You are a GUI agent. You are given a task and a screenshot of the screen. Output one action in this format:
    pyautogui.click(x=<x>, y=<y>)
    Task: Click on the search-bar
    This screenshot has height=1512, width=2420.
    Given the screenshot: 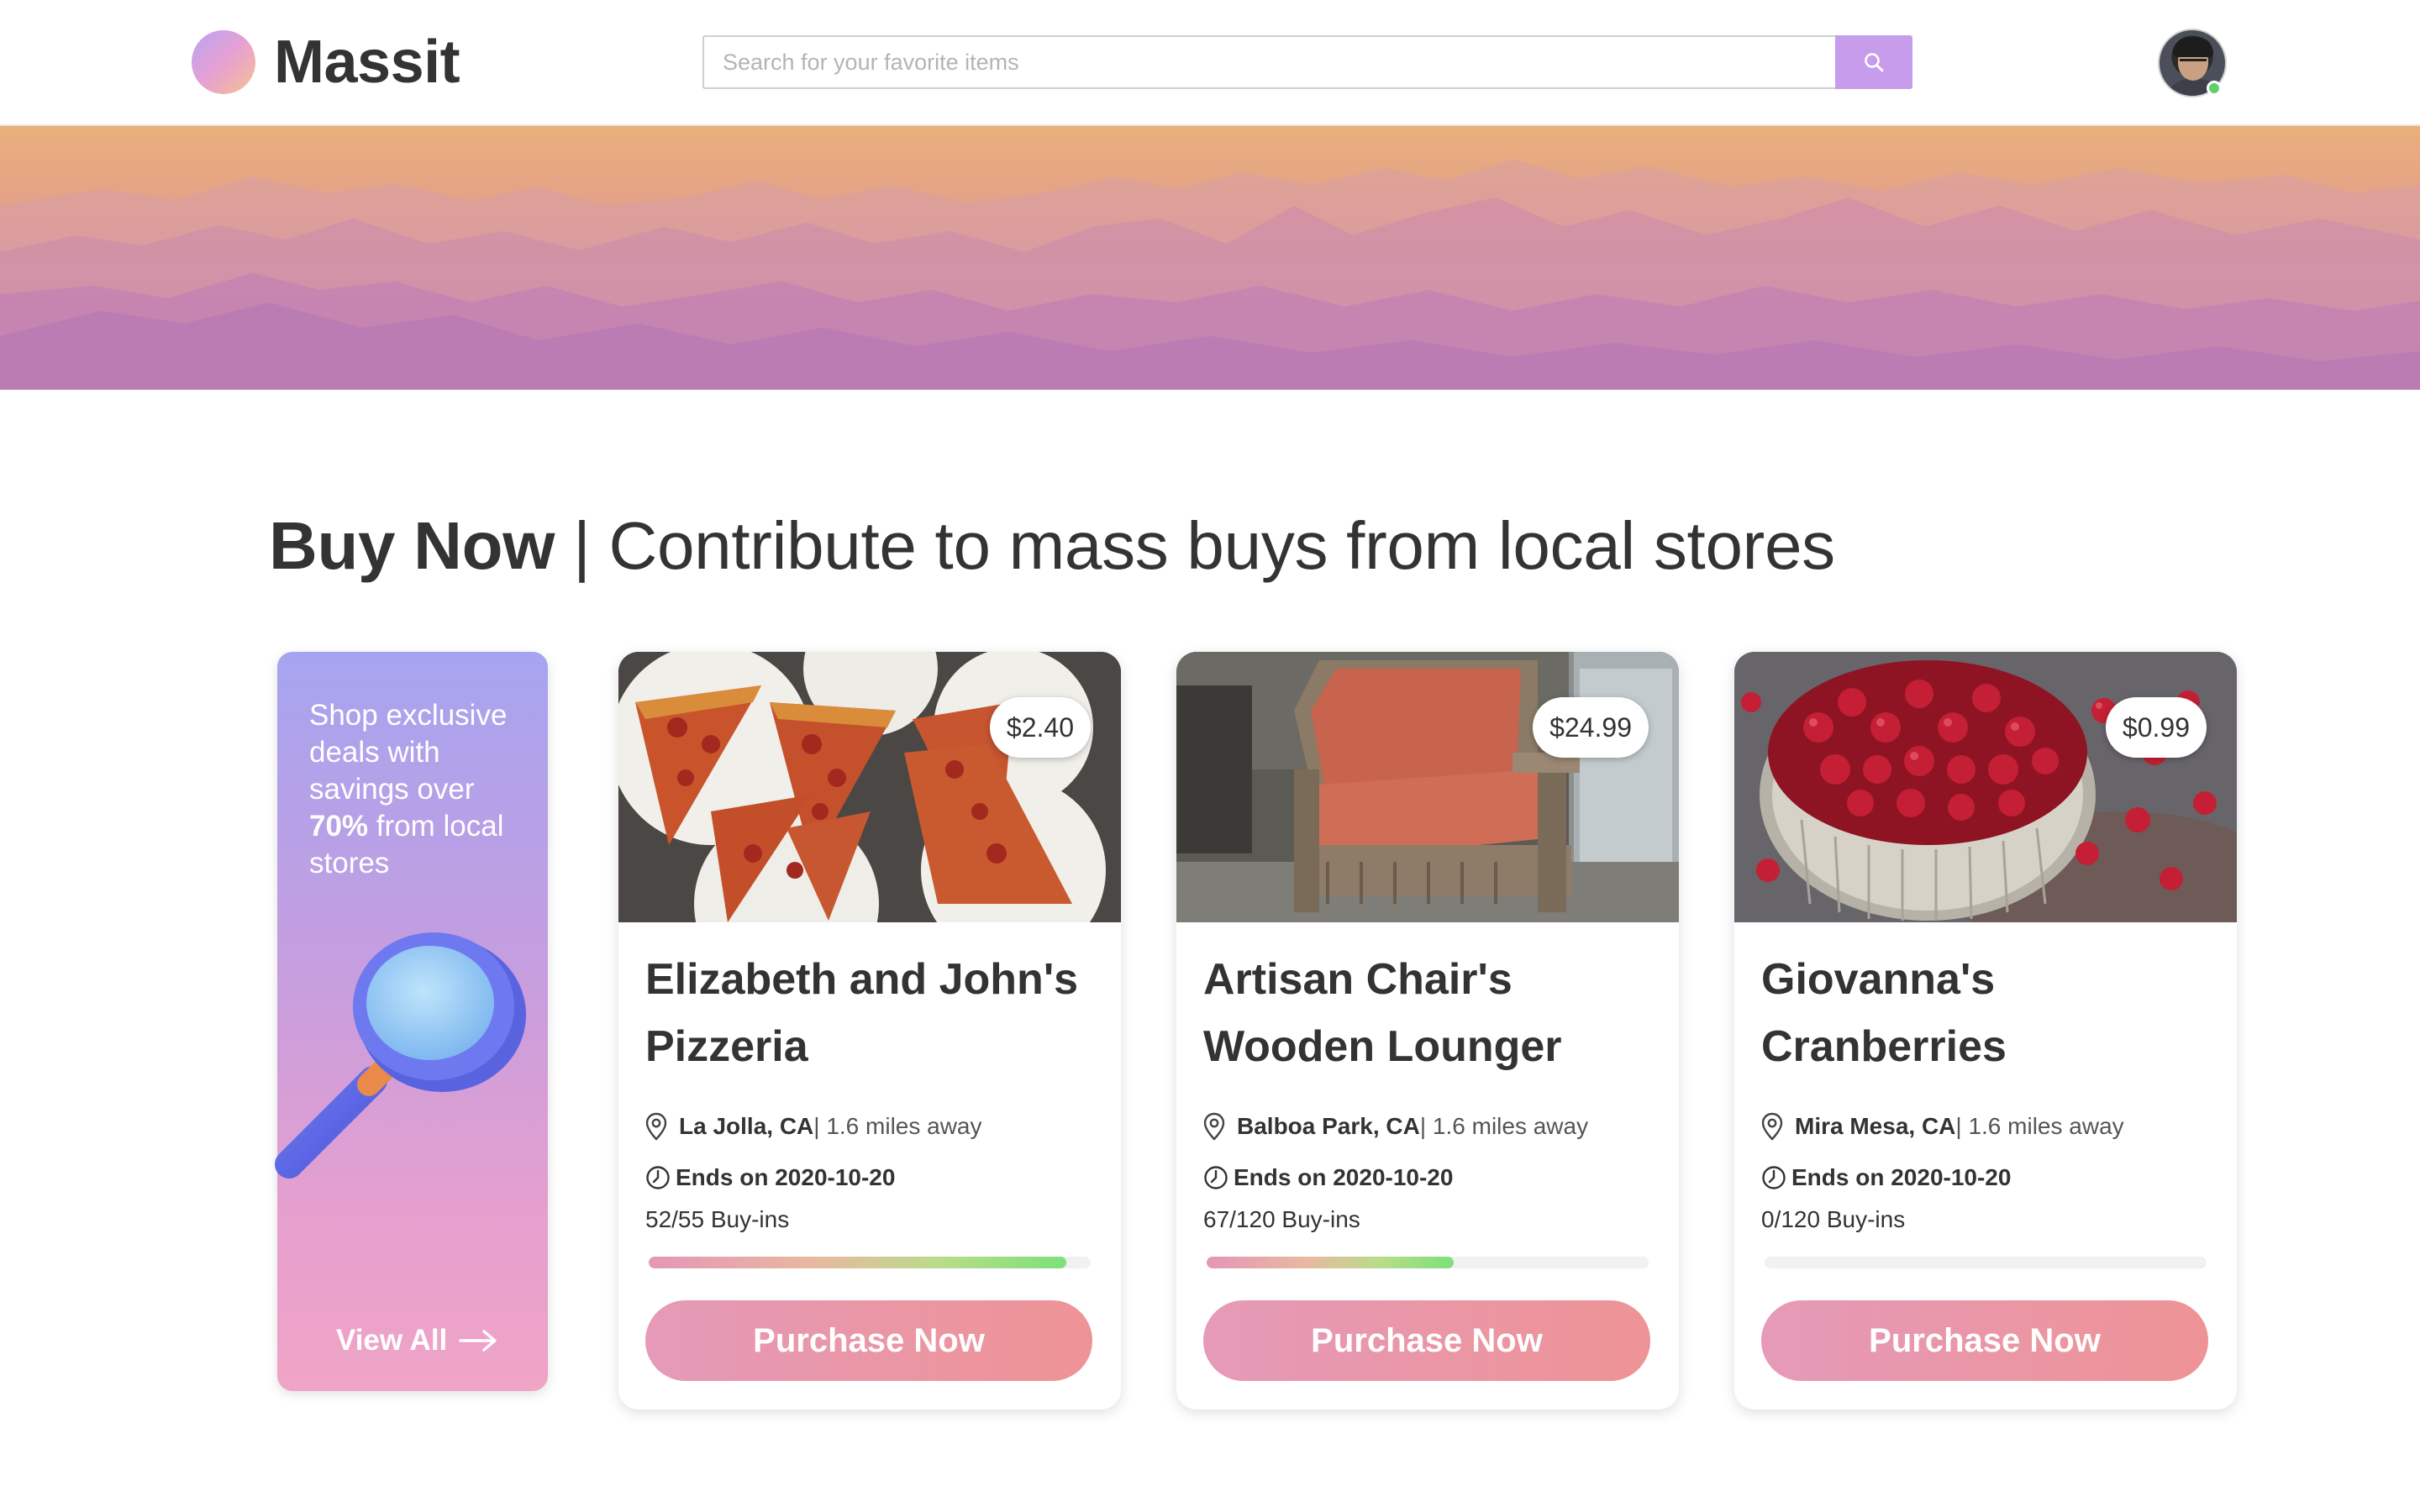 What is the action you would take?
    pyautogui.click(x=1307, y=62)
    